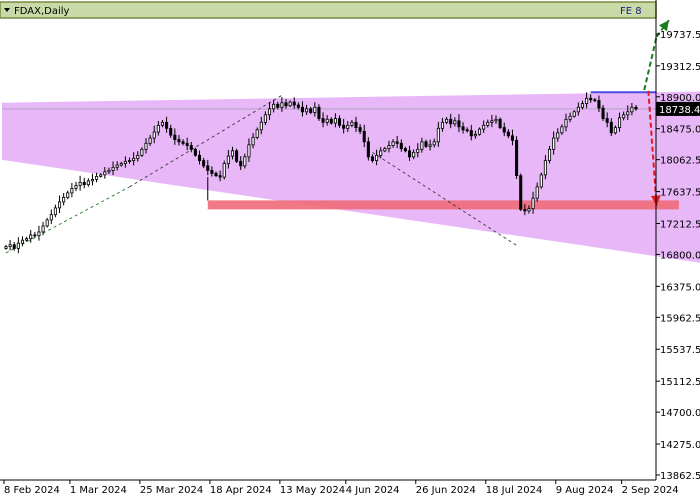 The height and width of the screenshot is (504, 700). What do you see at coordinates (680, 413) in the screenshot?
I see `y-tick-label: 14700.0` at bounding box center [680, 413].